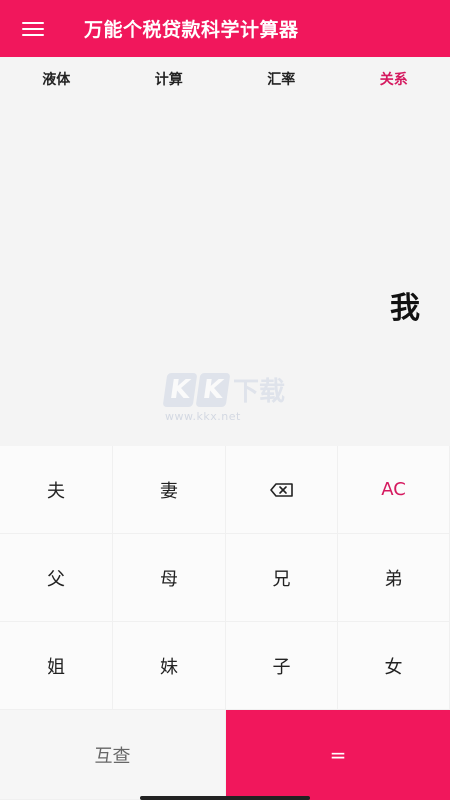  Describe the element at coordinates (203, 416) in the screenshot. I see `watermark-url: www.kkx.net` at that location.